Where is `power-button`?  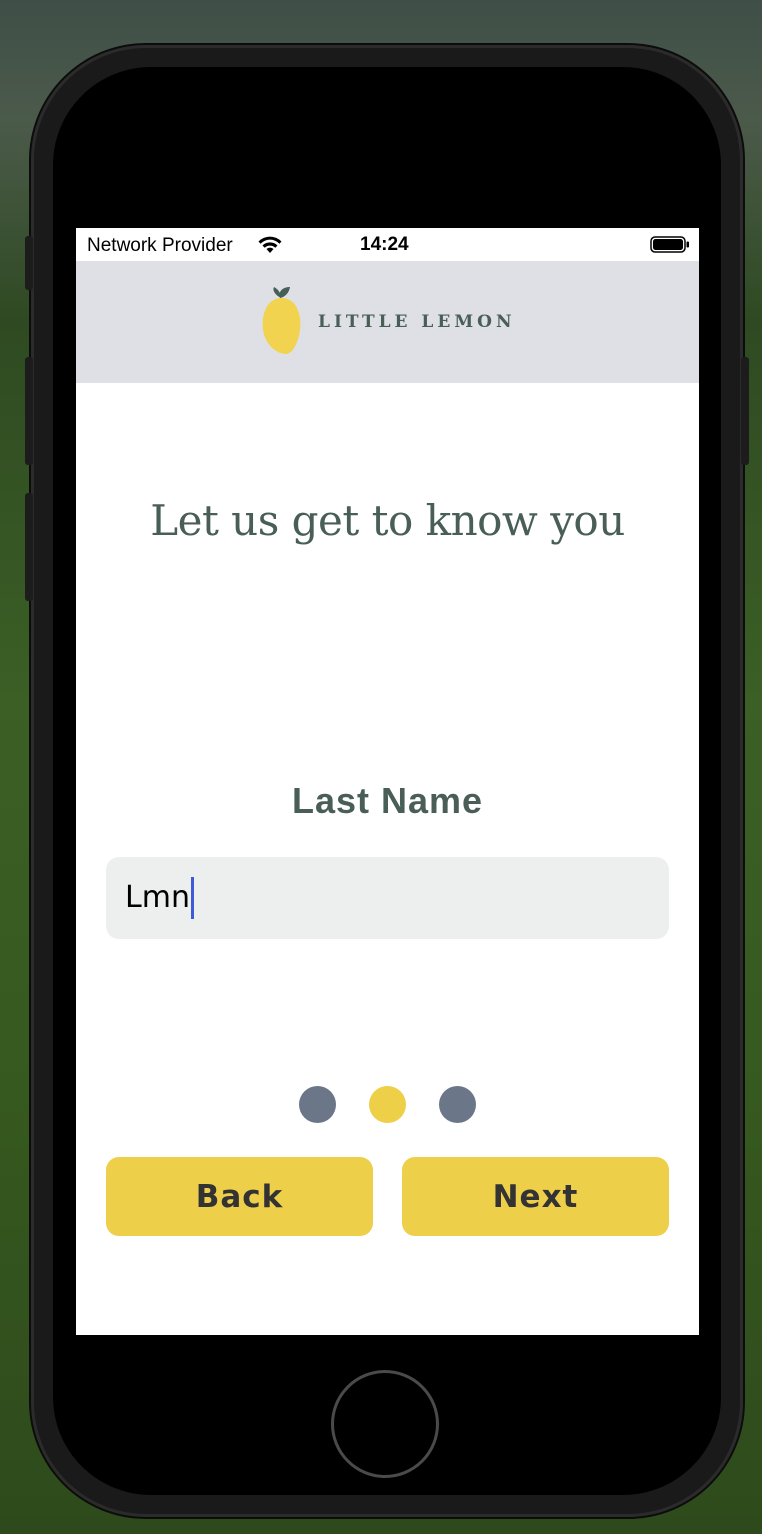 power-button is located at coordinates (745, 411).